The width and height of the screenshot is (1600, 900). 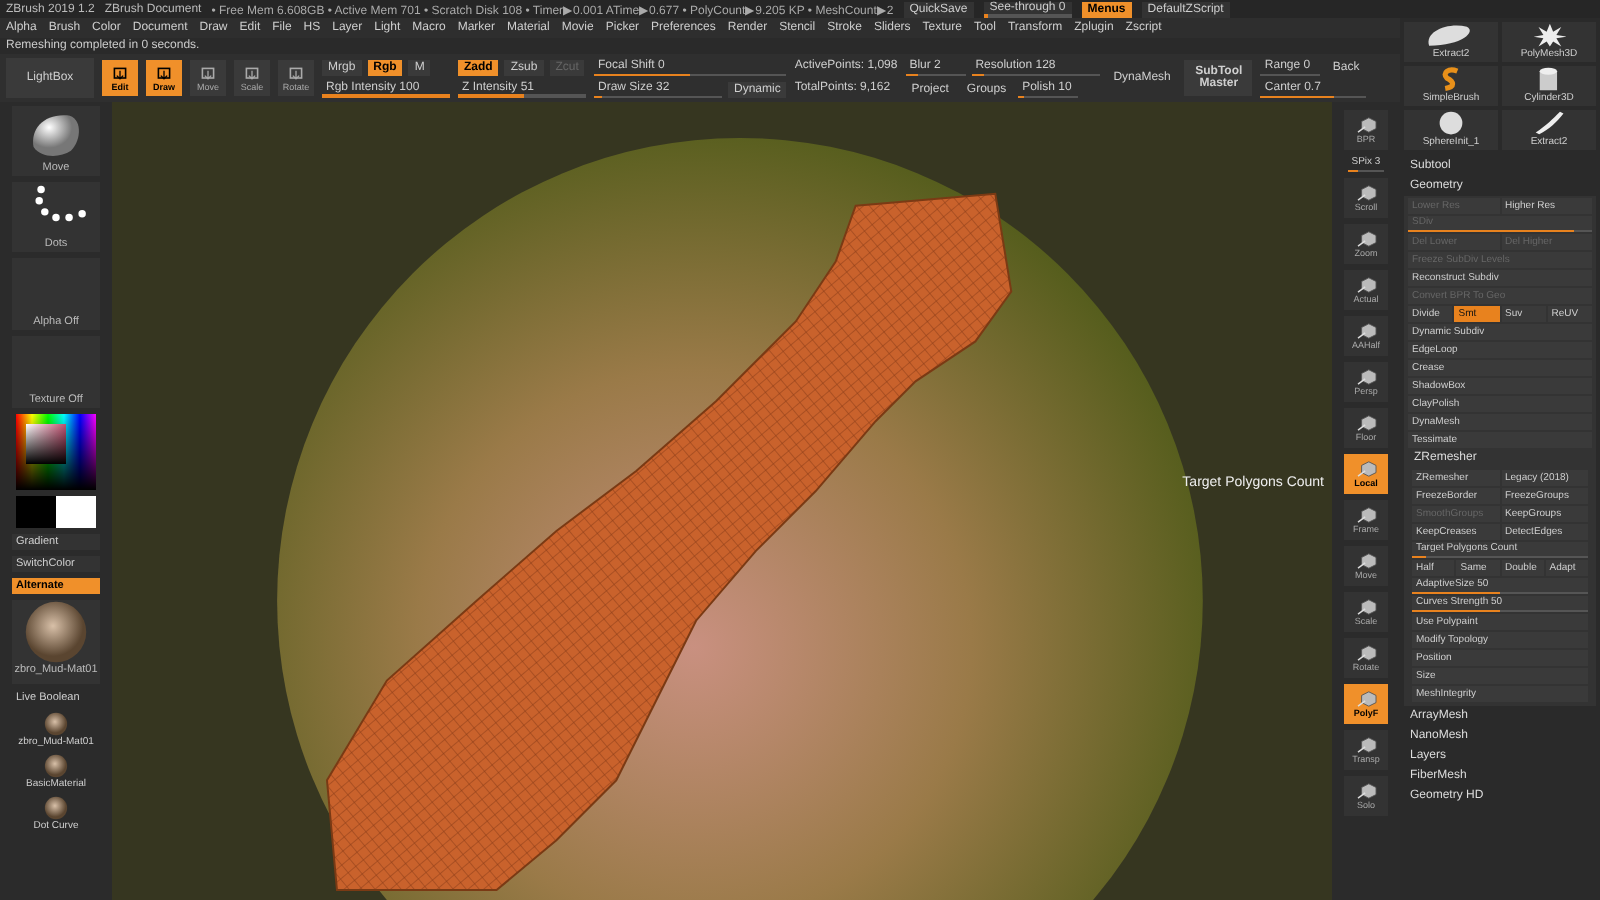 What do you see at coordinates (1549, 35) in the screenshot?
I see `star-icon` at bounding box center [1549, 35].